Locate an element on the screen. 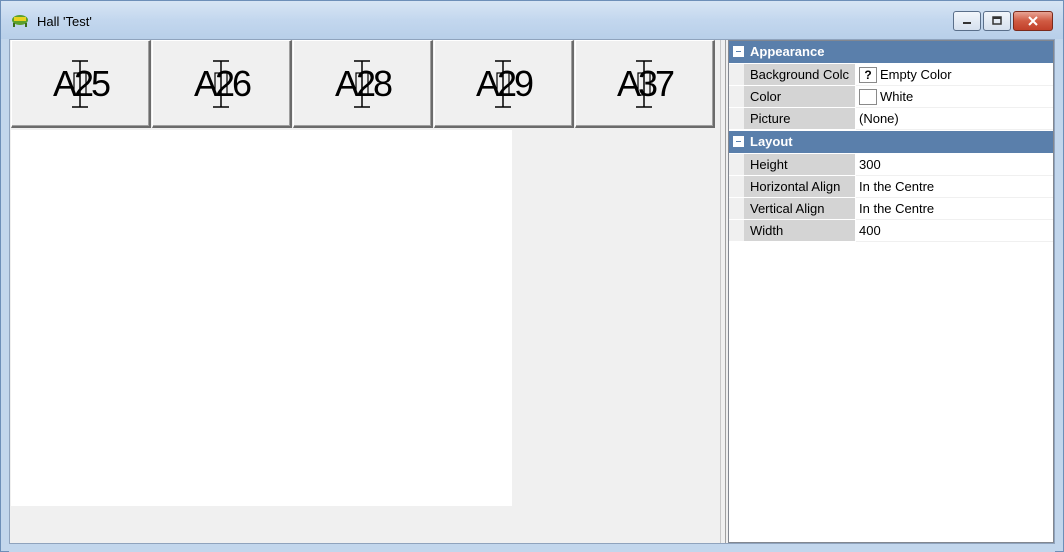 The height and width of the screenshot is (552, 1064). seat-label: A37 is located at coordinates (645, 83).